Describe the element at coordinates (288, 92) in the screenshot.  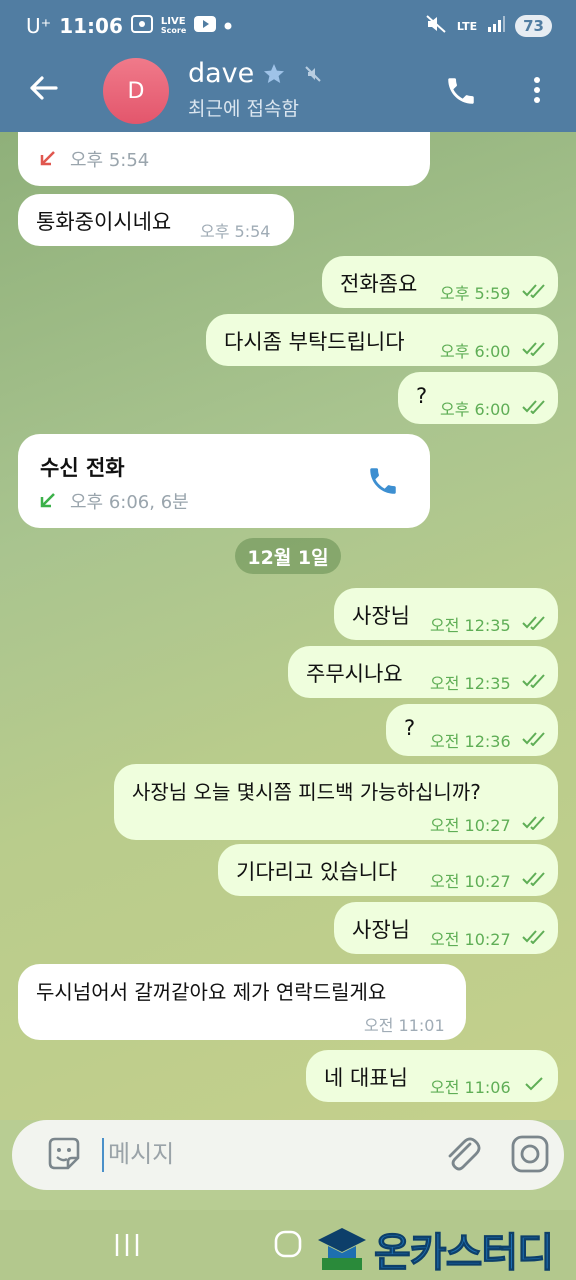
I see `chat-header: D dave 최근에 접속함` at that location.